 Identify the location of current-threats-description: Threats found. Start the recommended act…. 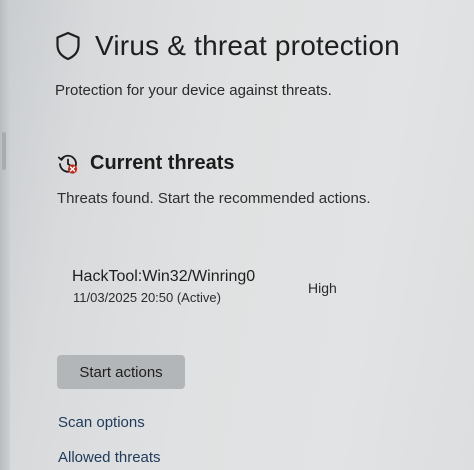
(214, 198).